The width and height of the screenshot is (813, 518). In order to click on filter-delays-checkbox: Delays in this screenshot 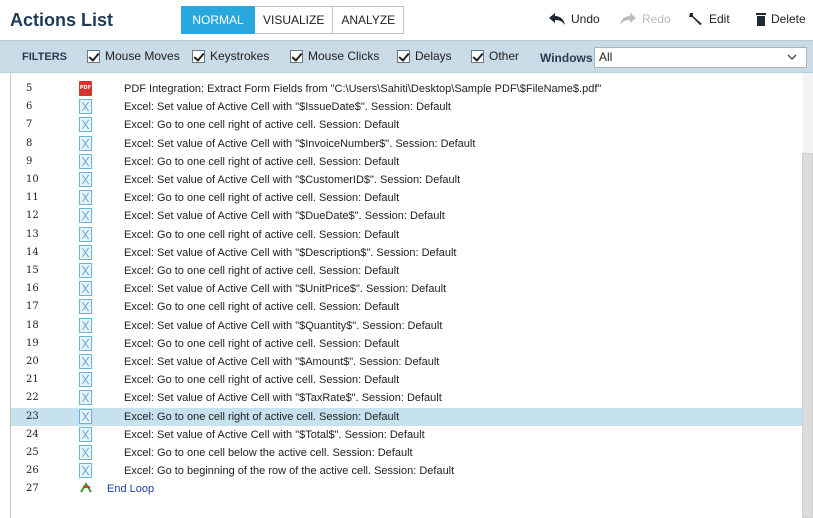, I will do `click(424, 56)`.